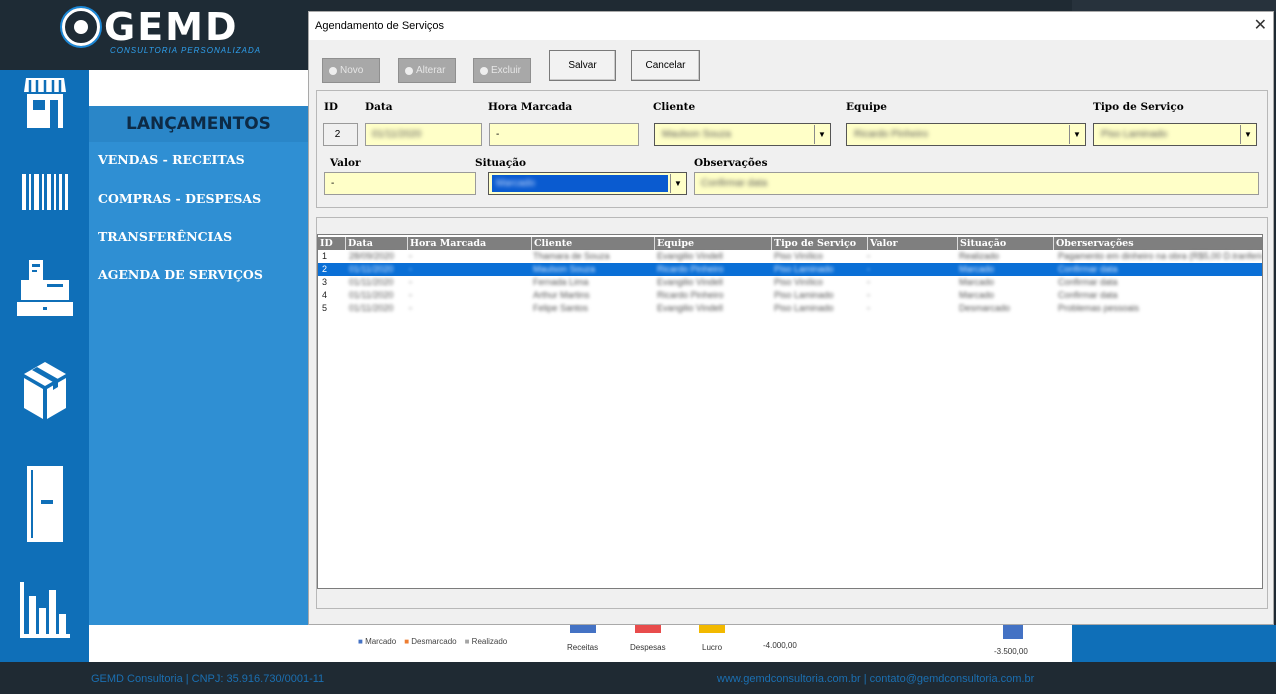 The image size is (1276, 694). Describe the element at coordinates (731, 163) in the screenshot. I see `label-observacoes: Observações` at that location.